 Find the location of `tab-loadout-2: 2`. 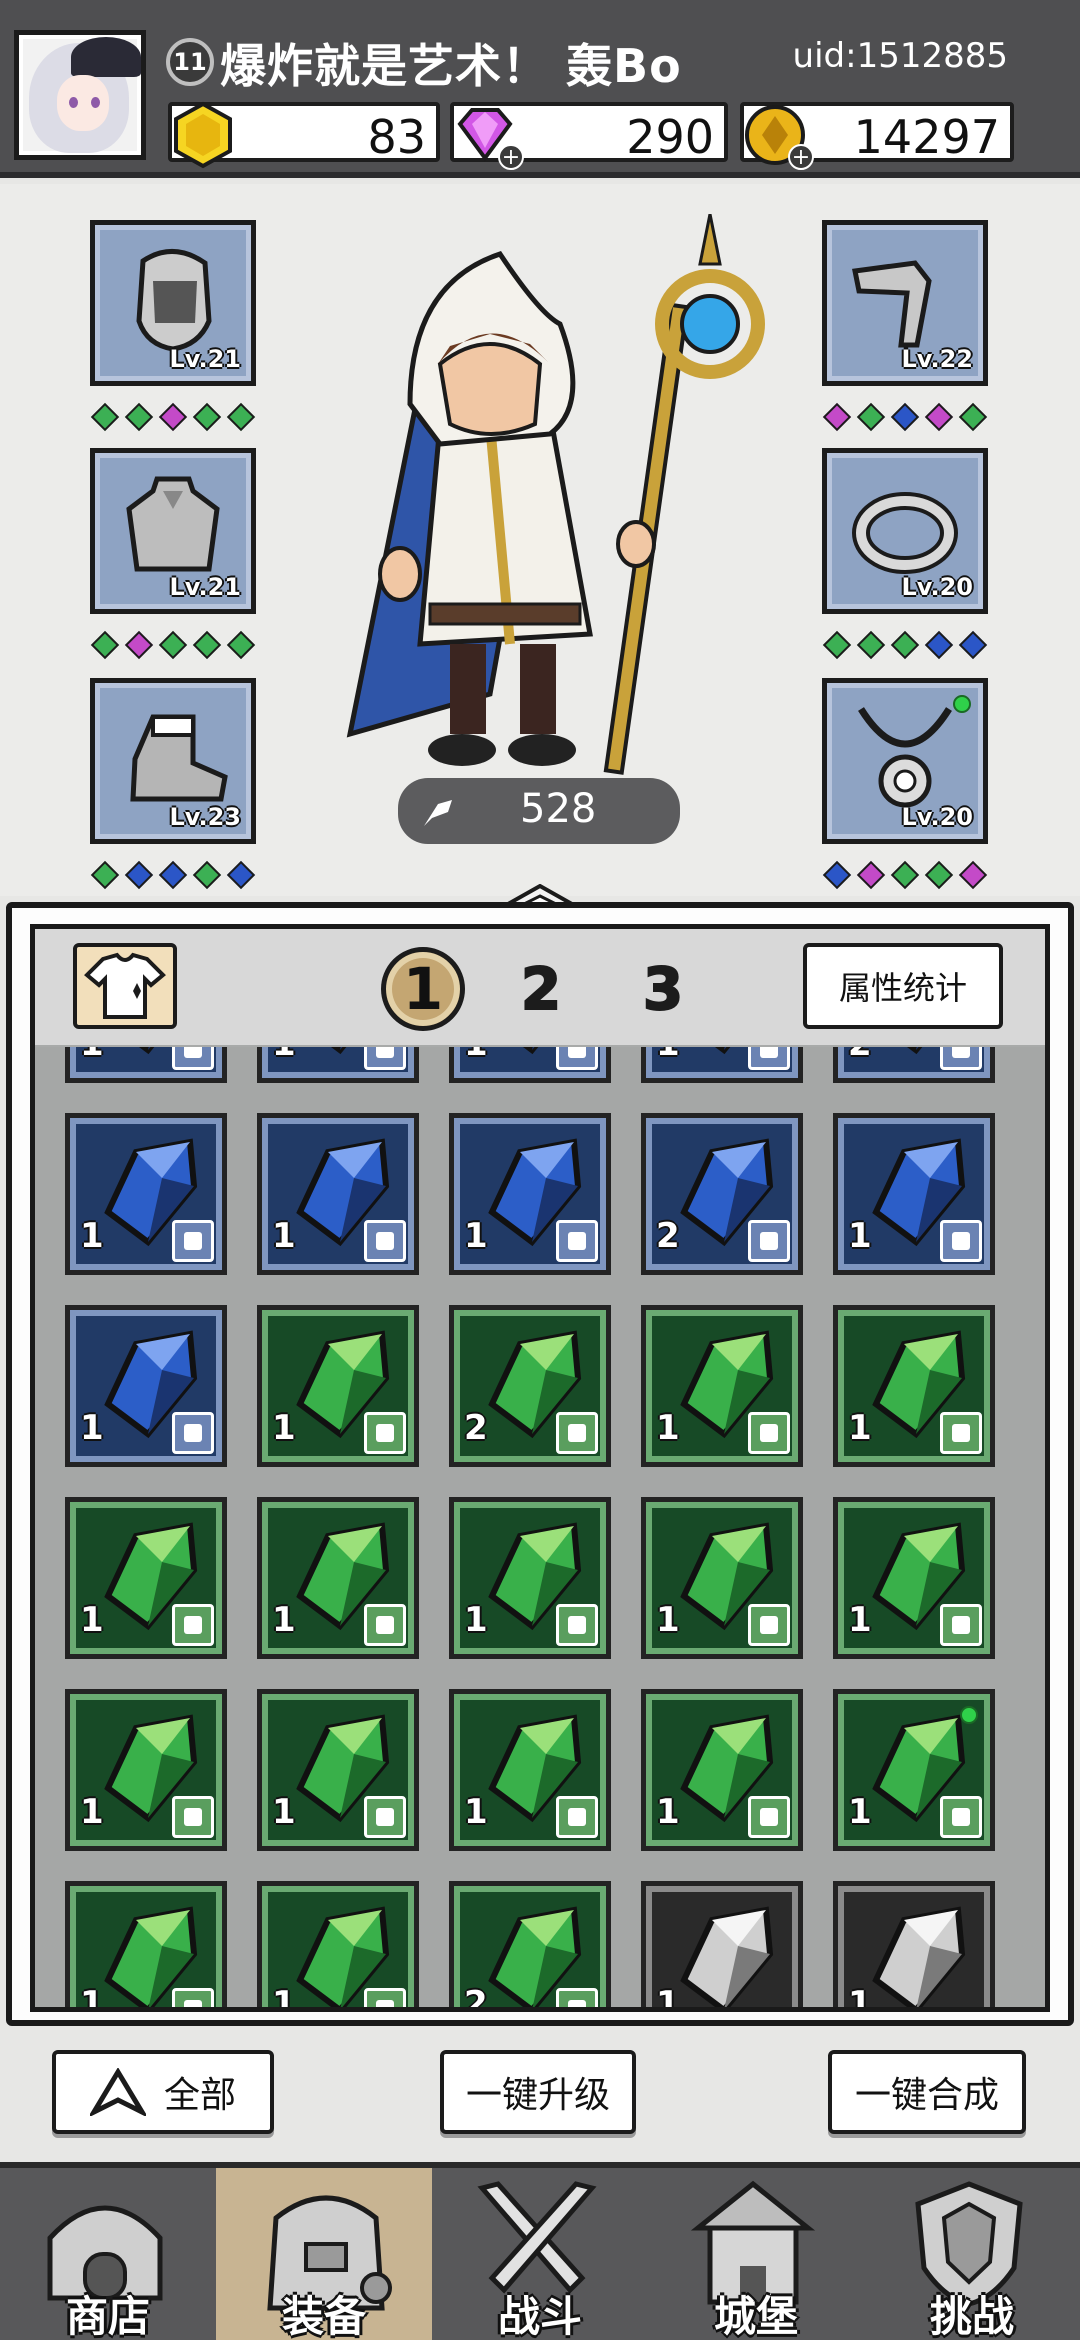

tab-loadout-2: 2 is located at coordinates (541, 989).